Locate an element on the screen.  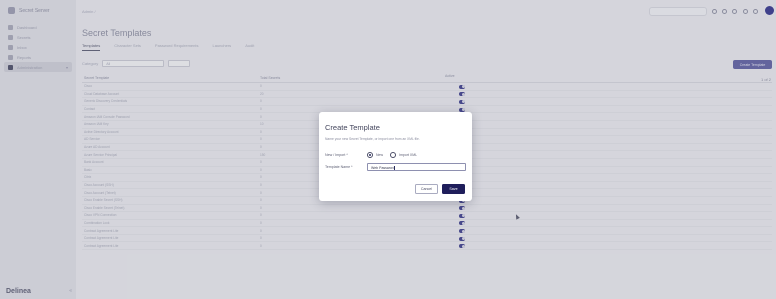
dialog-title: Create Template is located at coordinates (352, 127).